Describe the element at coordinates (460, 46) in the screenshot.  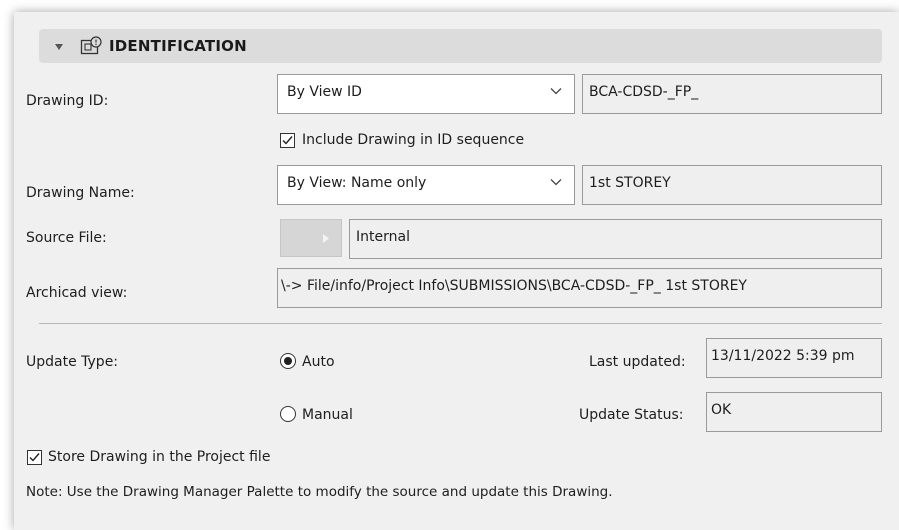
I see `section-header: IDENTIFICATION` at that location.